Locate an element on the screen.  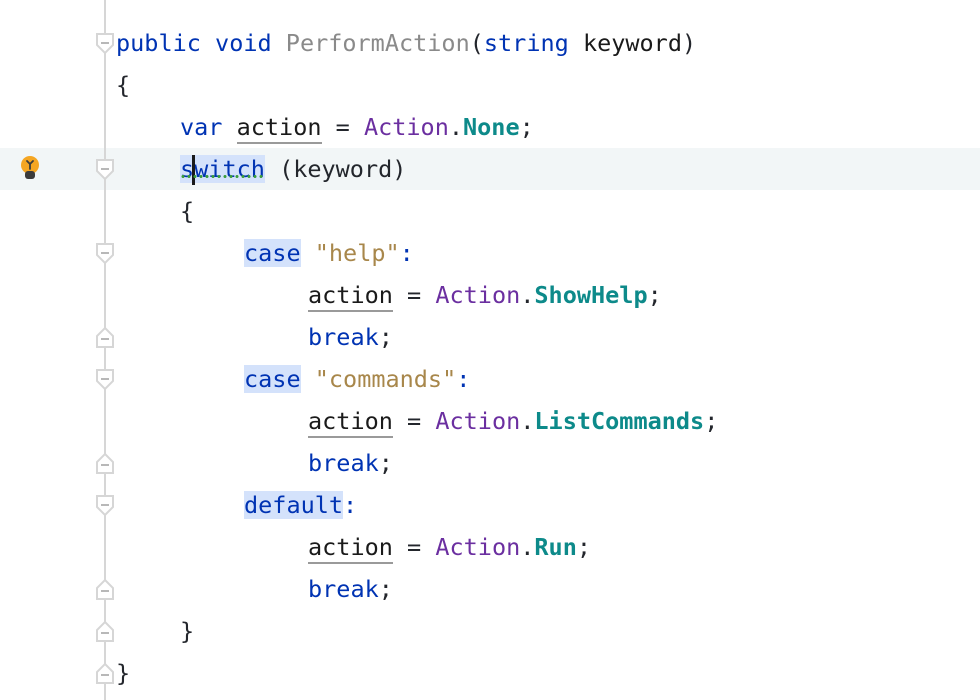
code-line: case "commands": is located at coordinates (357, 379).